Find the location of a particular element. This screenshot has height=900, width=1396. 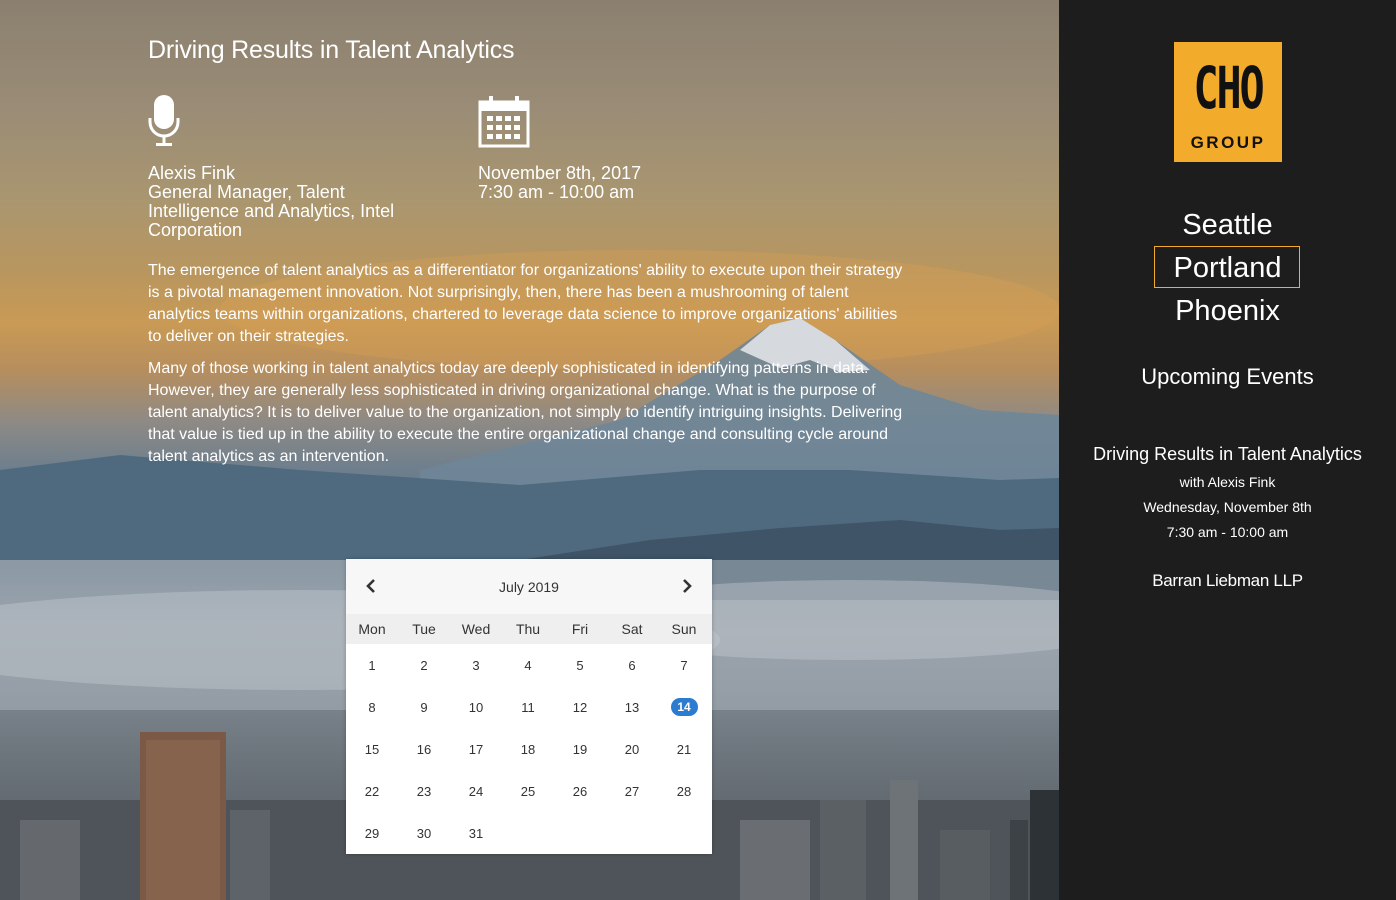

previous-month-button is located at coordinates (371, 586).